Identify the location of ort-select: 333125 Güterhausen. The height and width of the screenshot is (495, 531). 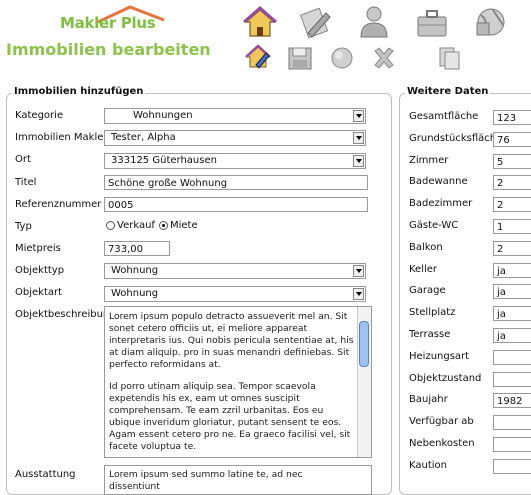
(235, 161).